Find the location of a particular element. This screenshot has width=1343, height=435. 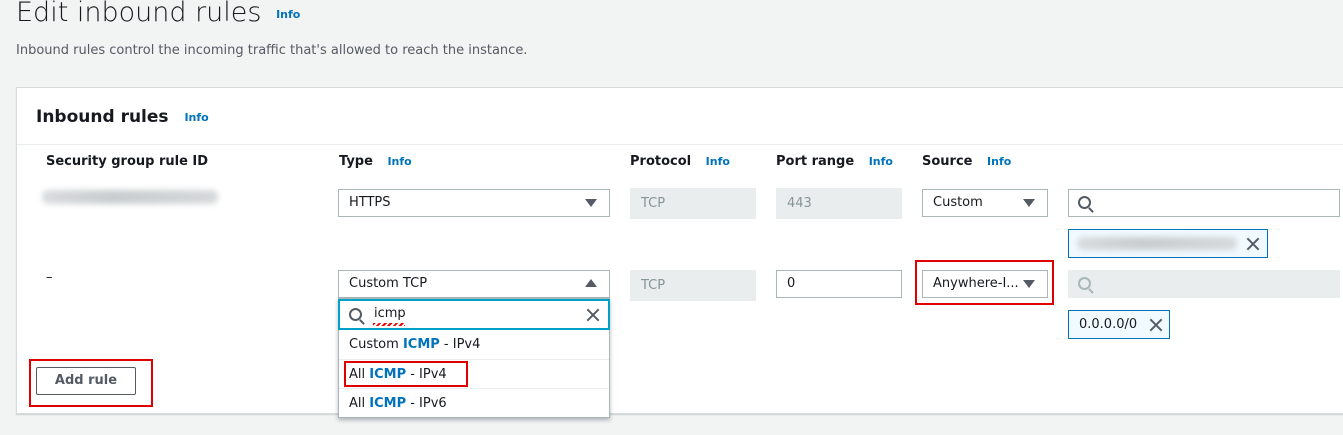

col-port-range-label: Port range is located at coordinates (815, 161).